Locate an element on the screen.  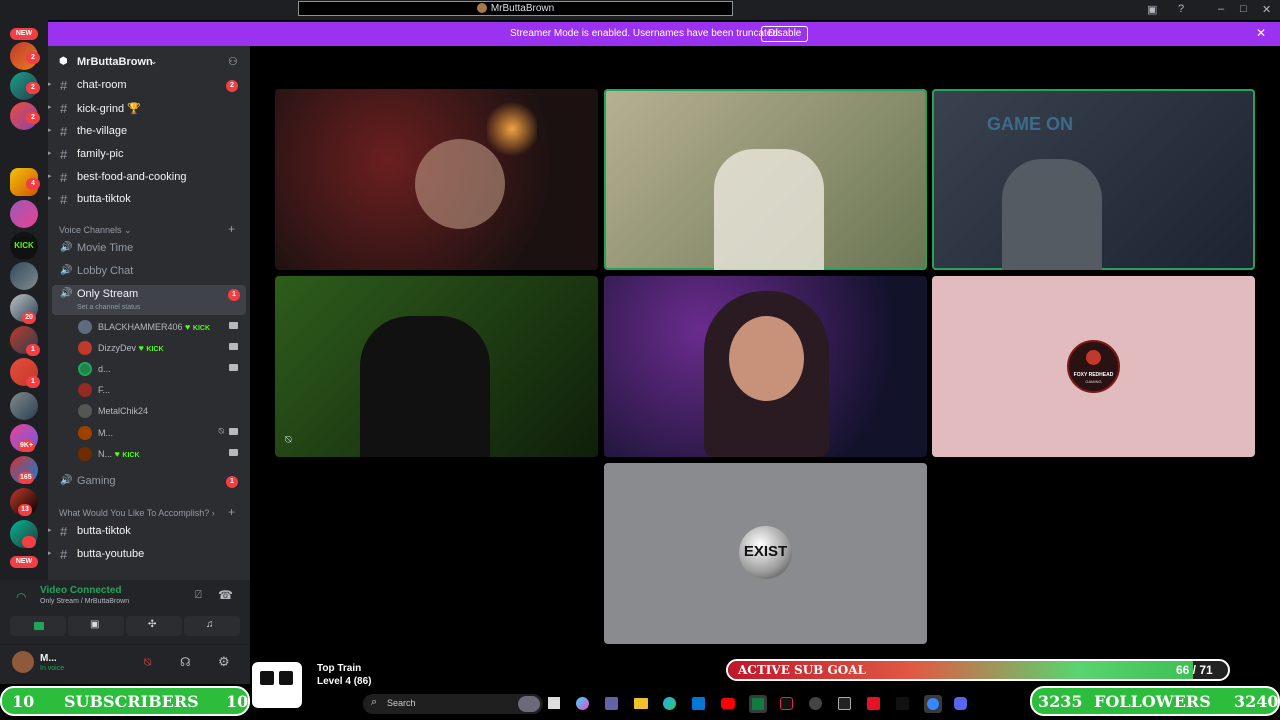
youtube-icon is located at coordinates (728, 703).